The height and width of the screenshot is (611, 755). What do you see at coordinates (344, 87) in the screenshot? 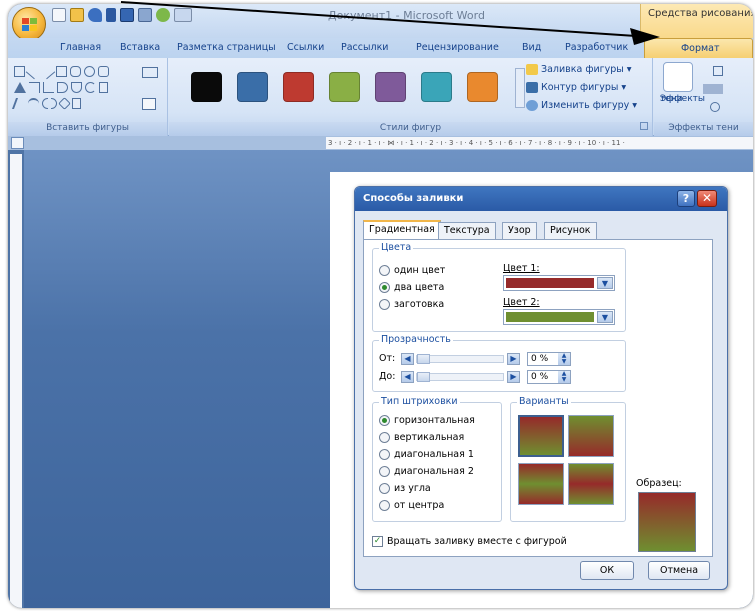
I see `style-swatch-green` at bounding box center [344, 87].